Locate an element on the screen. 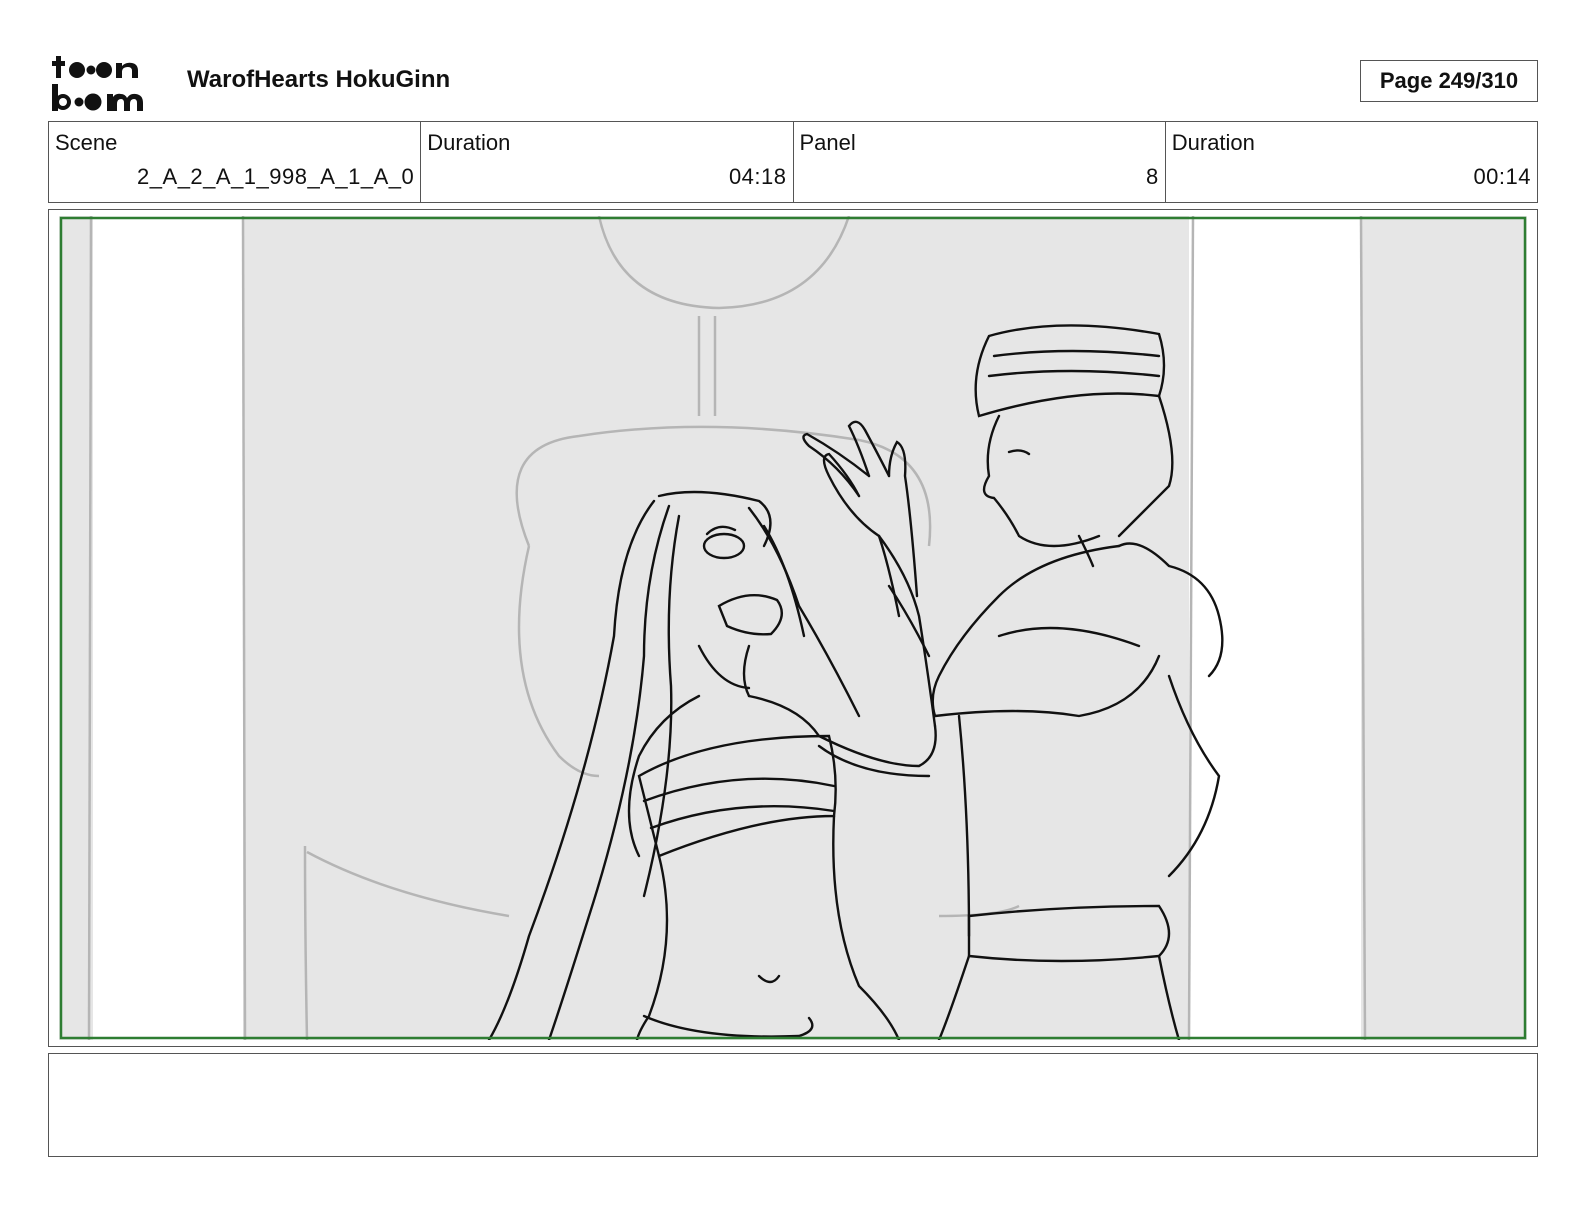 This screenshot has width=1584, height=1224. page-number: Page 249/310 is located at coordinates (1449, 81).